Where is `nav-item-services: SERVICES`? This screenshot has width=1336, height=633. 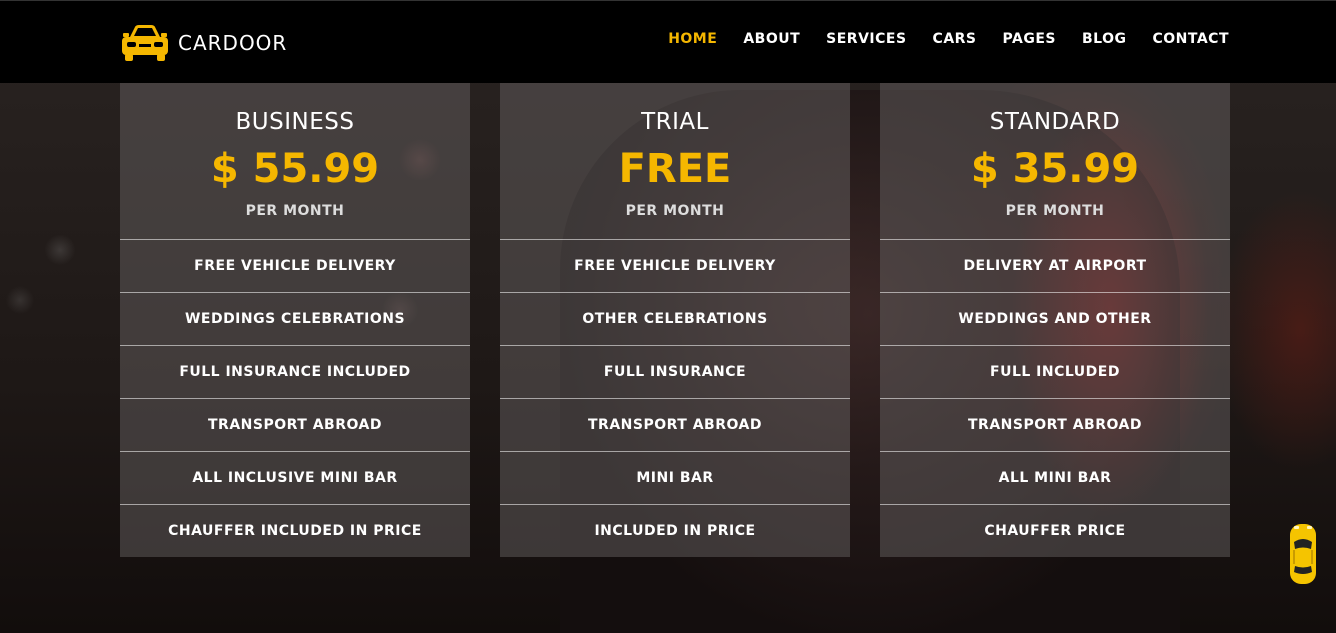
nav-item-services: SERVICES is located at coordinates (866, 39).